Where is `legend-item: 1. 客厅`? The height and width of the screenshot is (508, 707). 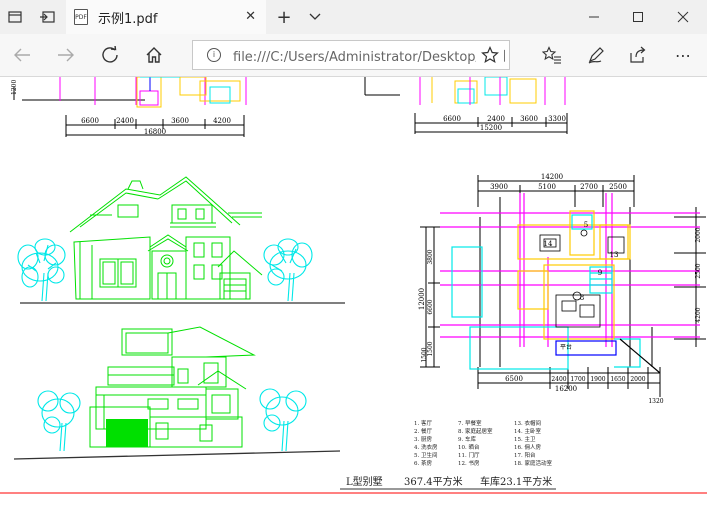 legend-item: 1. 客厅 is located at coordinates (423, 423).